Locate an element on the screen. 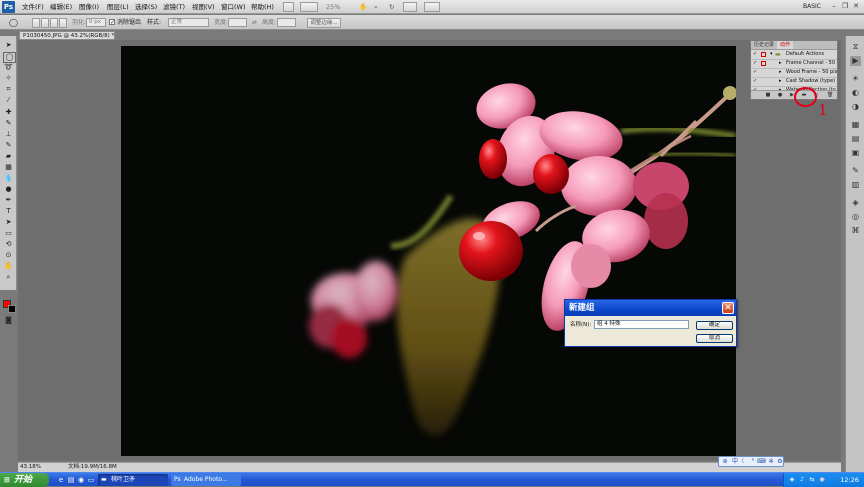  menu-select: 选择(S) is located at coordinates (146, 7).